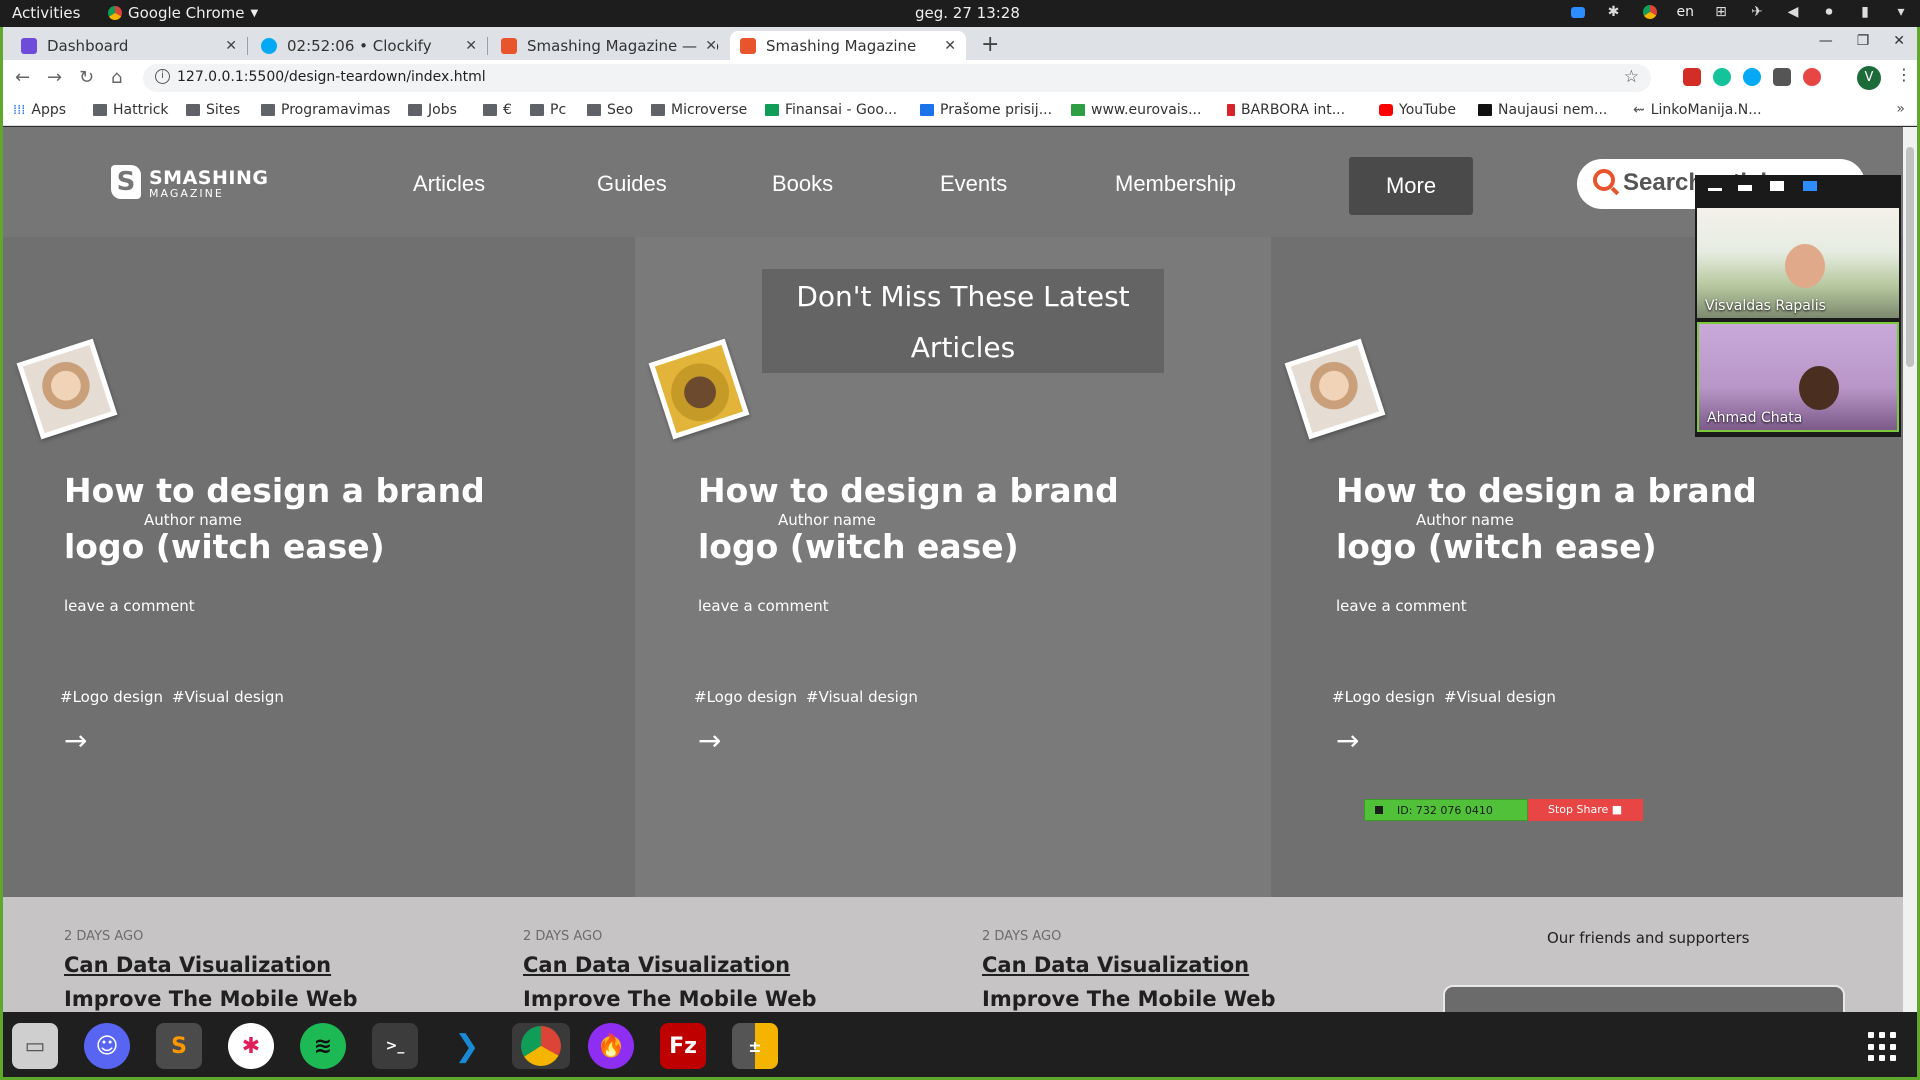 This screenshot has height=1080, width=1920. What do you see at coordinates (1863, 41) in the screenshot?
I see `maximize-button: ❐` at bounding box center [1863, 41].